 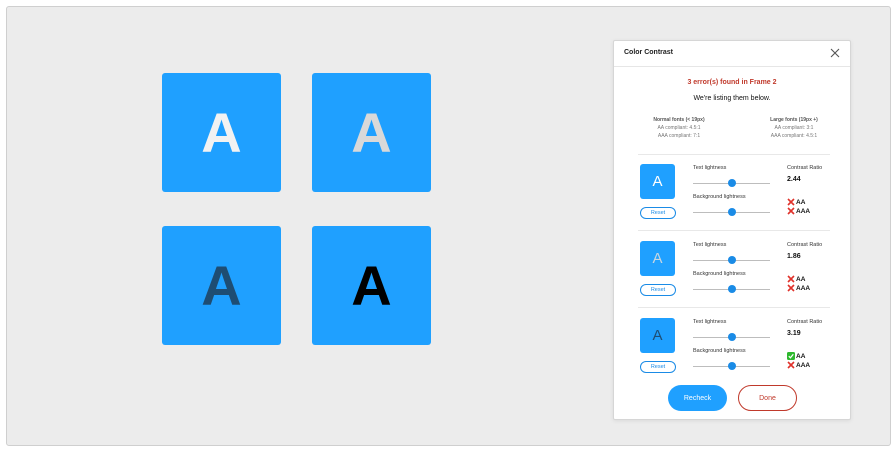 What do you see at coordinates (679, 136) in the screenshot?
I see `criteria-aaa: AAA compliant: 7:1` at bounding box center [679, 136].